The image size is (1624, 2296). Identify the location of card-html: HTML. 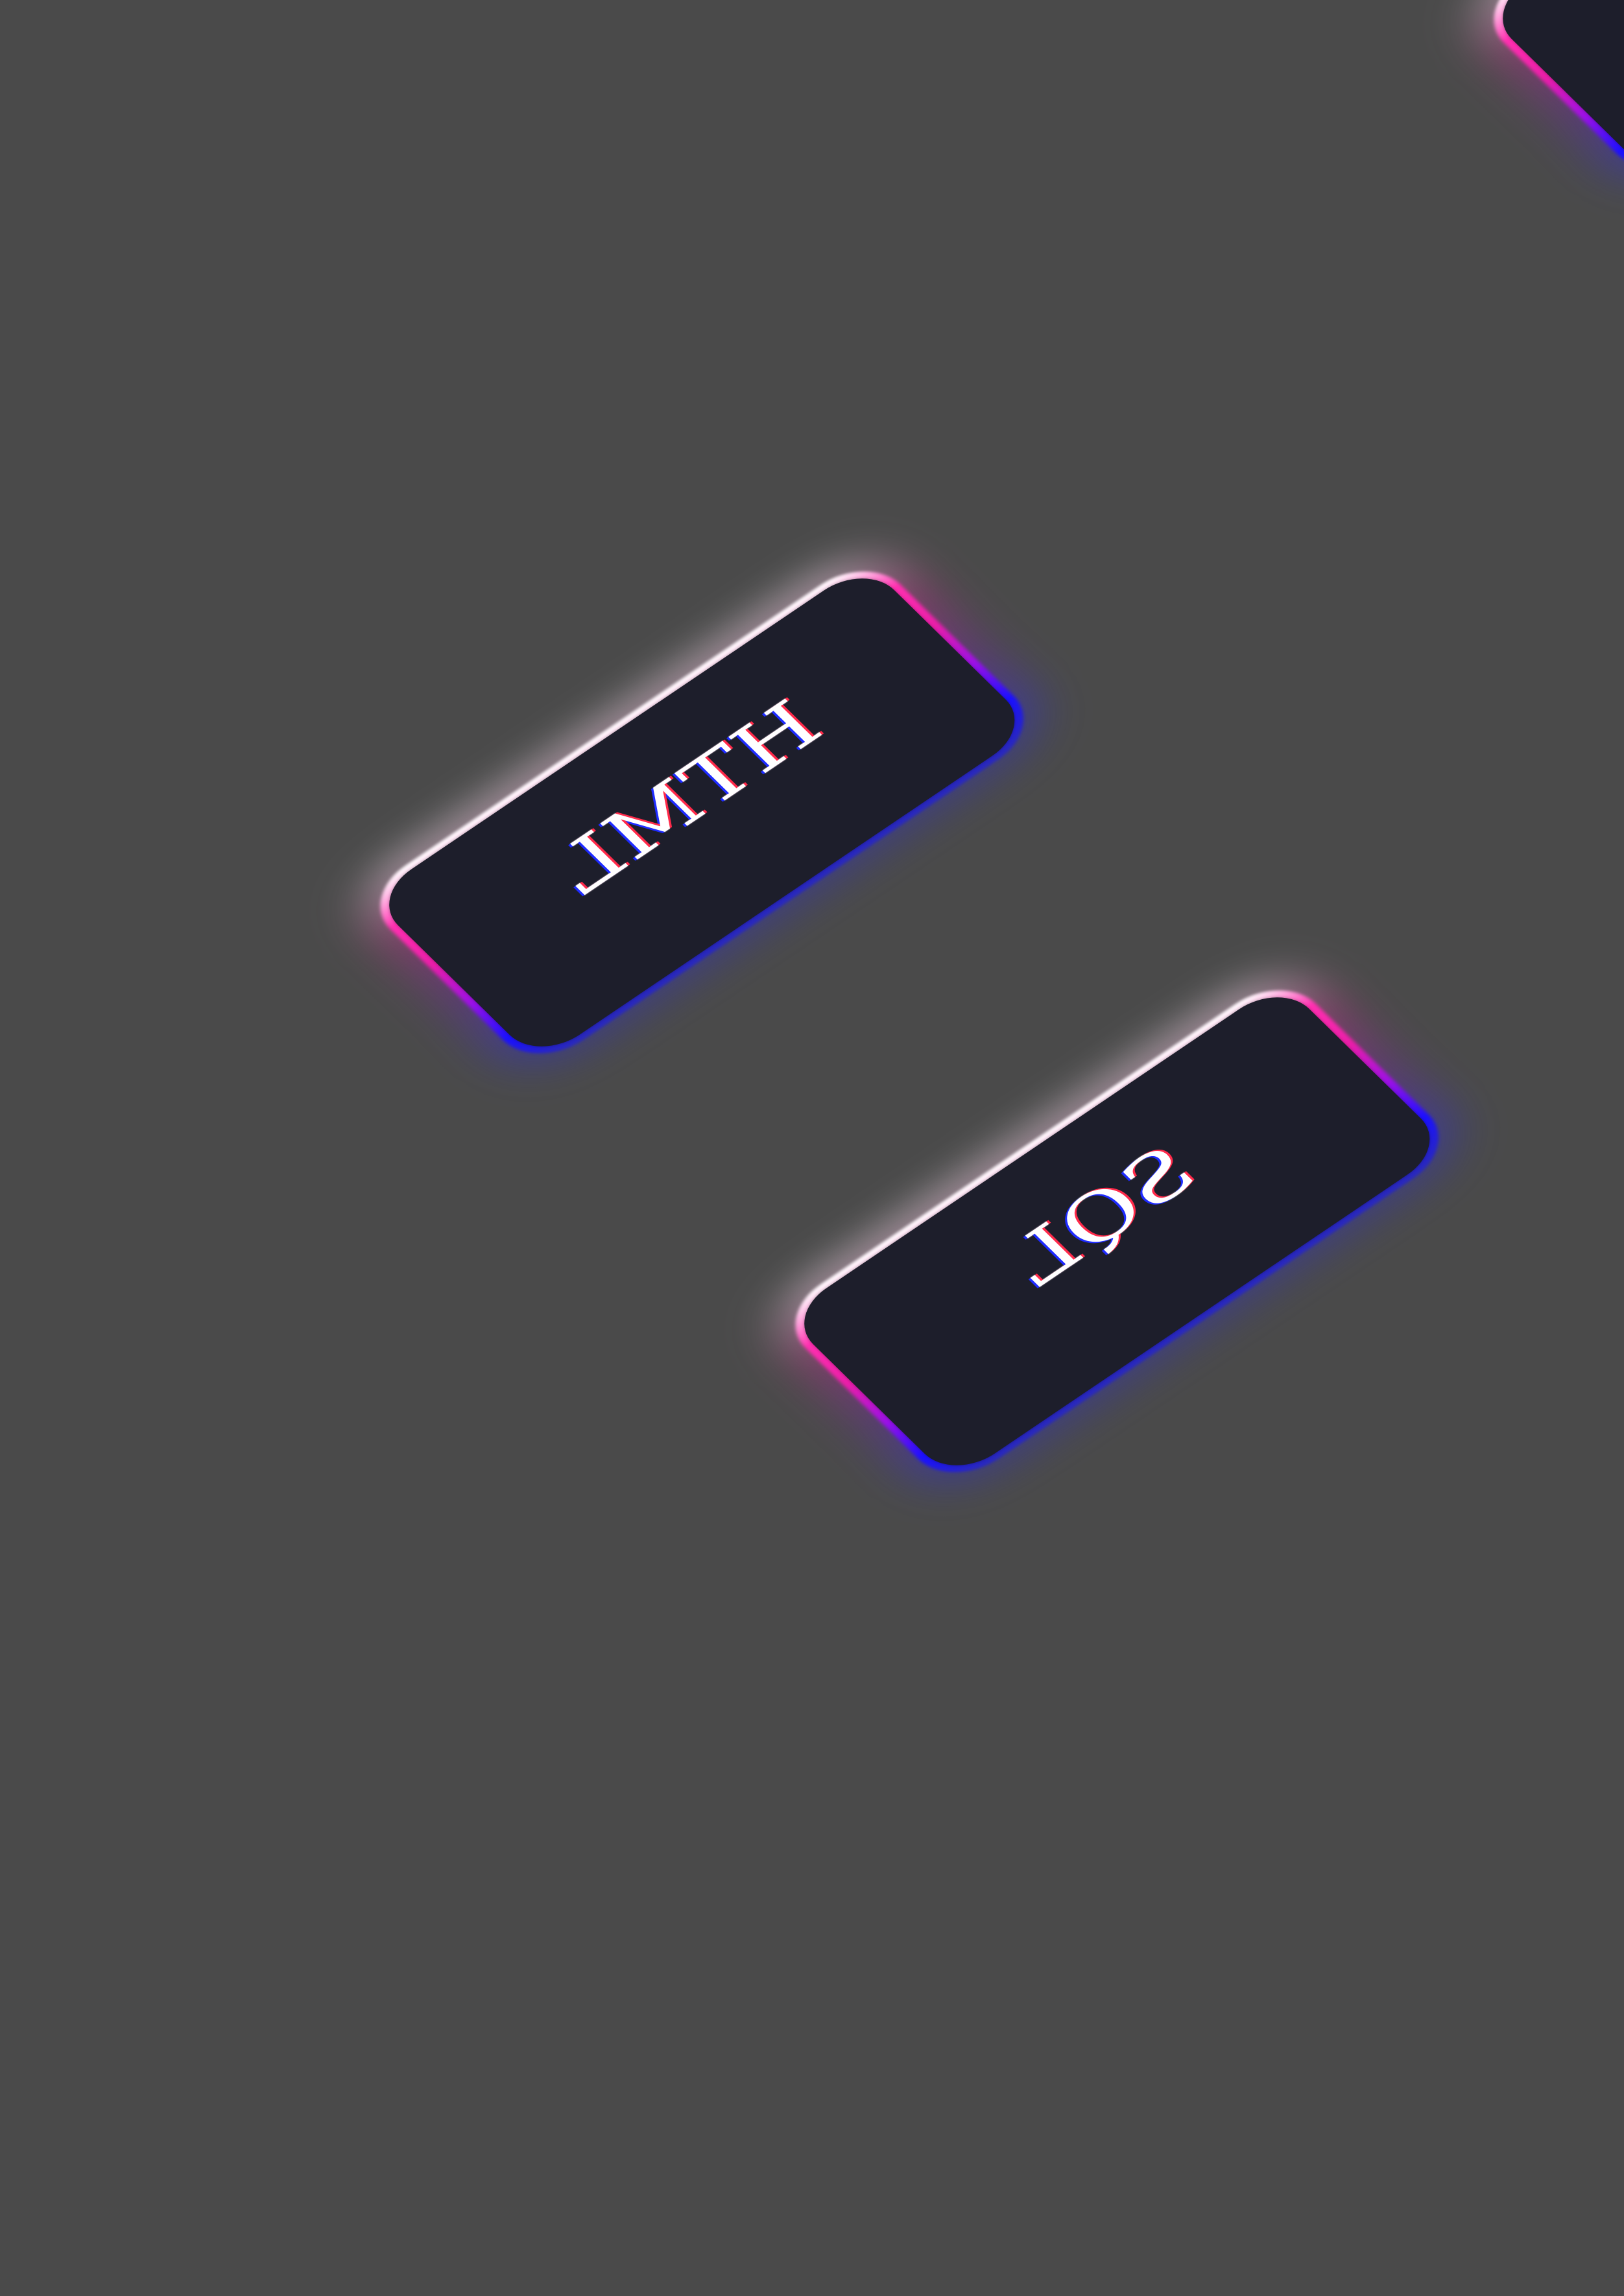
(702, 812).